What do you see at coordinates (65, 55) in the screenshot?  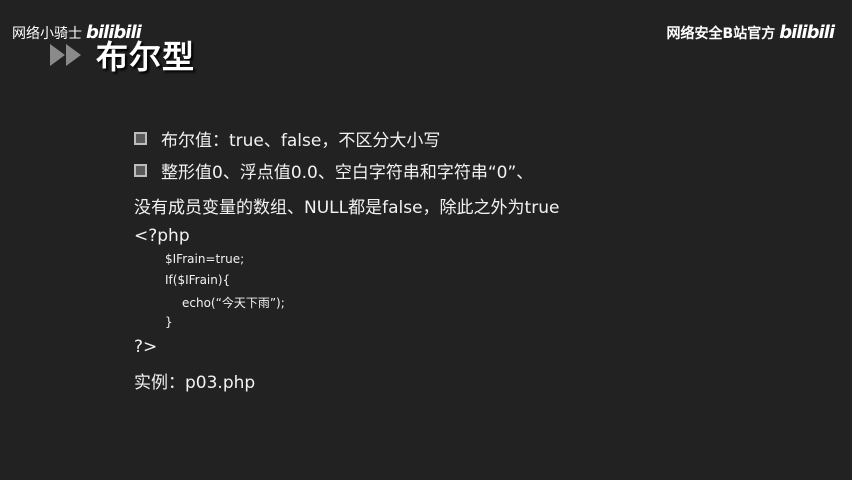 I see `play-arrows-icon` at bounding box center [65, 55].